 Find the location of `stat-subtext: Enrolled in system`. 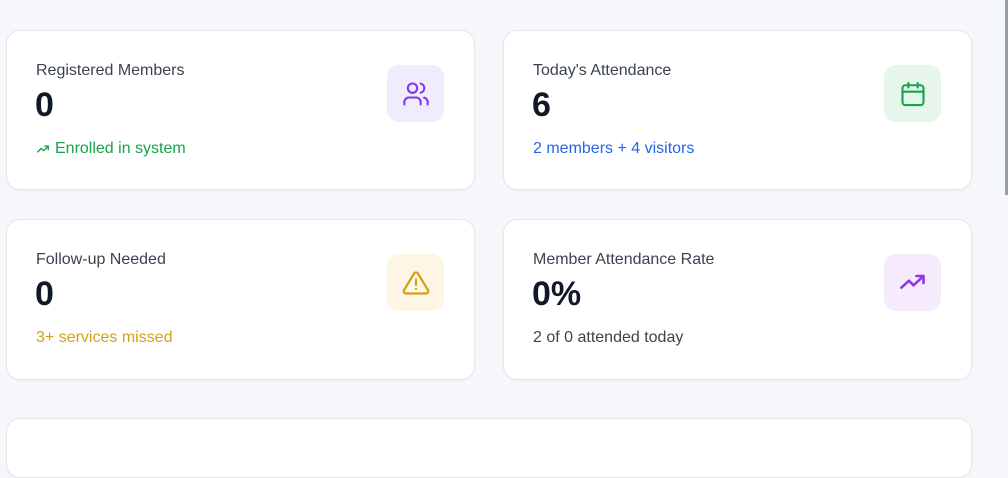

stat-subtext: Enrolled in system is located at coordinates (111, 149).